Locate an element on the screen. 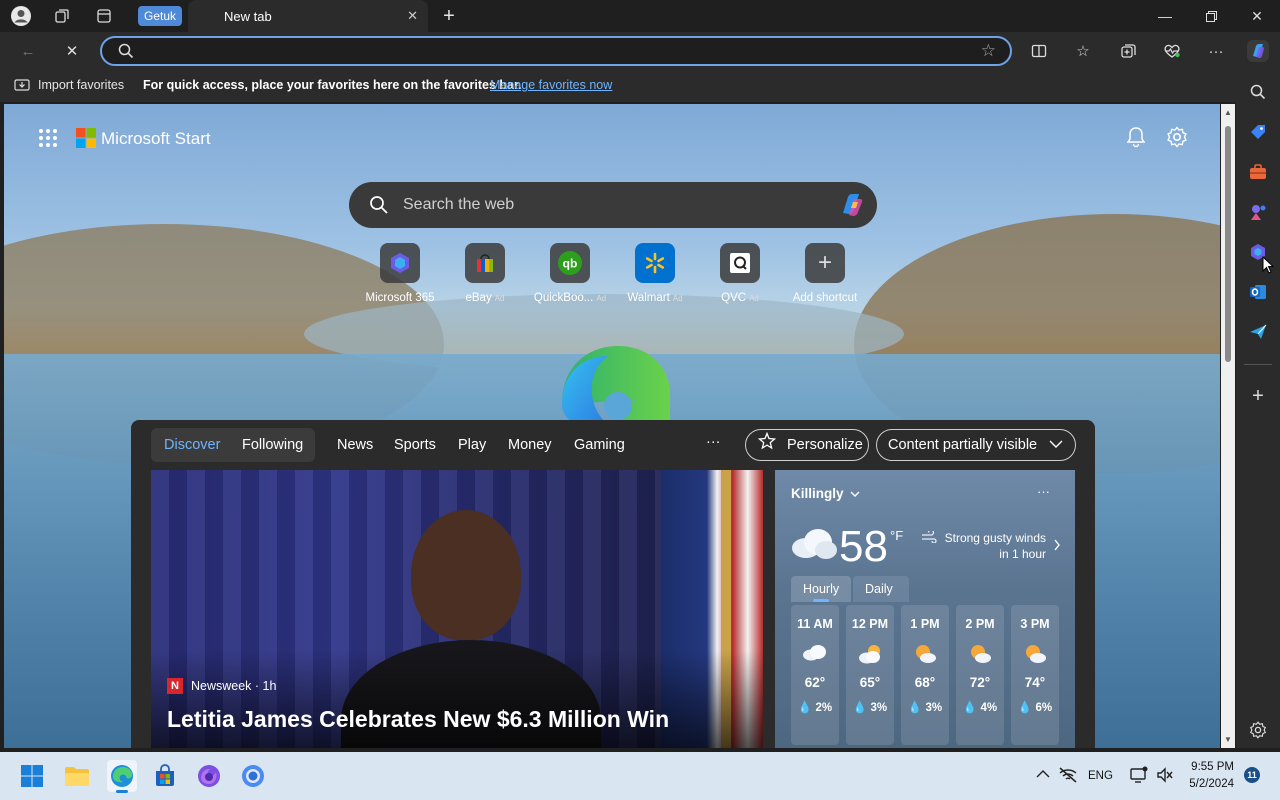 Image resolution: width=1280 pixels, height=800 pixels. qvc-icon is located at coordinates (740, 263).